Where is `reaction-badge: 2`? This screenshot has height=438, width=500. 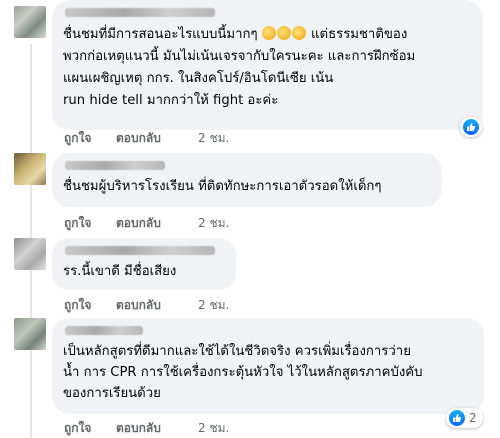 reaction-badge: 2 is located at coordinates (464, 418).